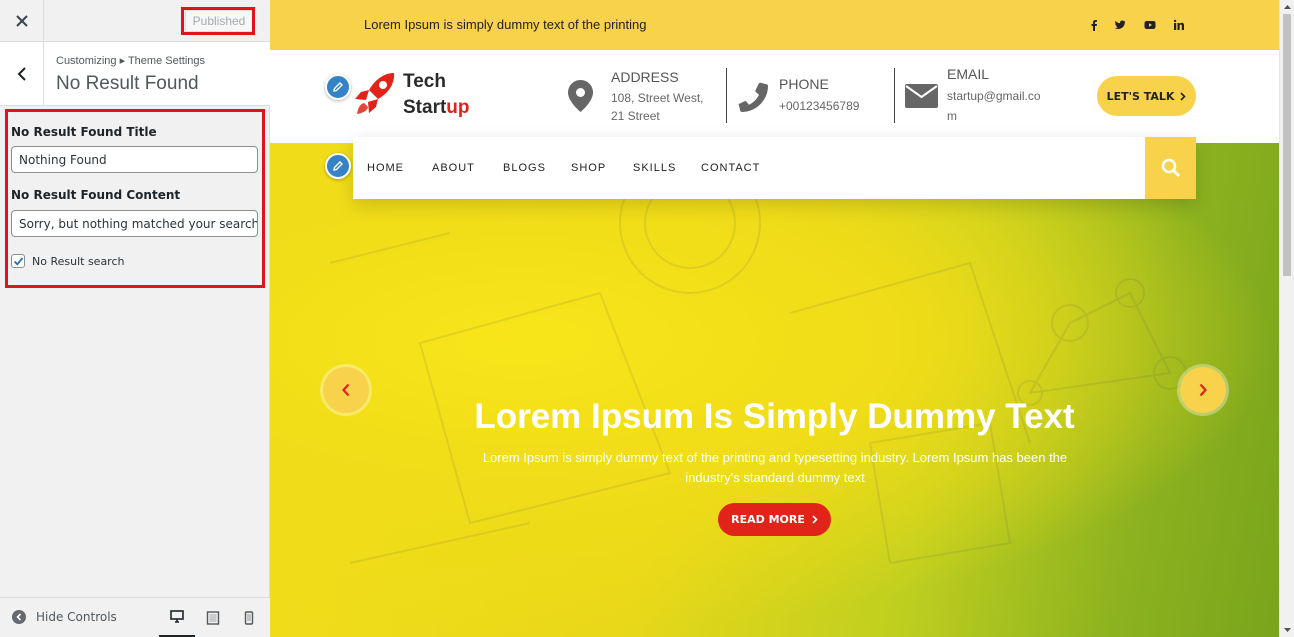 The height and width of the screenshot is (637, 1294). I want to click on nav-search-button, so click(1170, 168).